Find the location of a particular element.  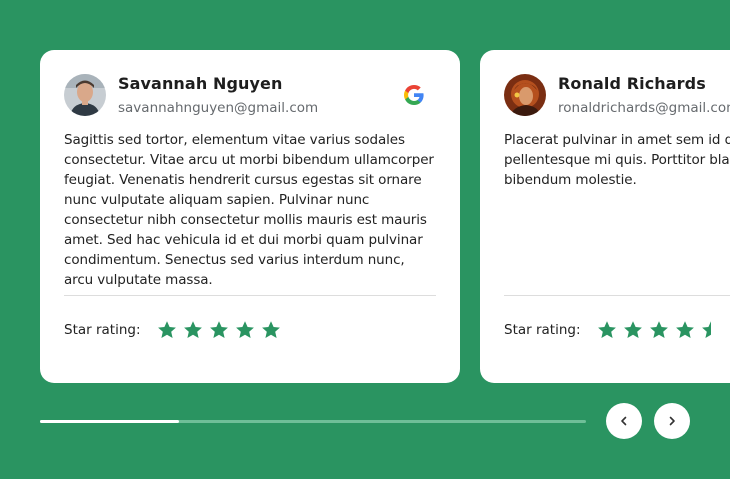

chevron-left-icon is located at coordinates (624, 421).